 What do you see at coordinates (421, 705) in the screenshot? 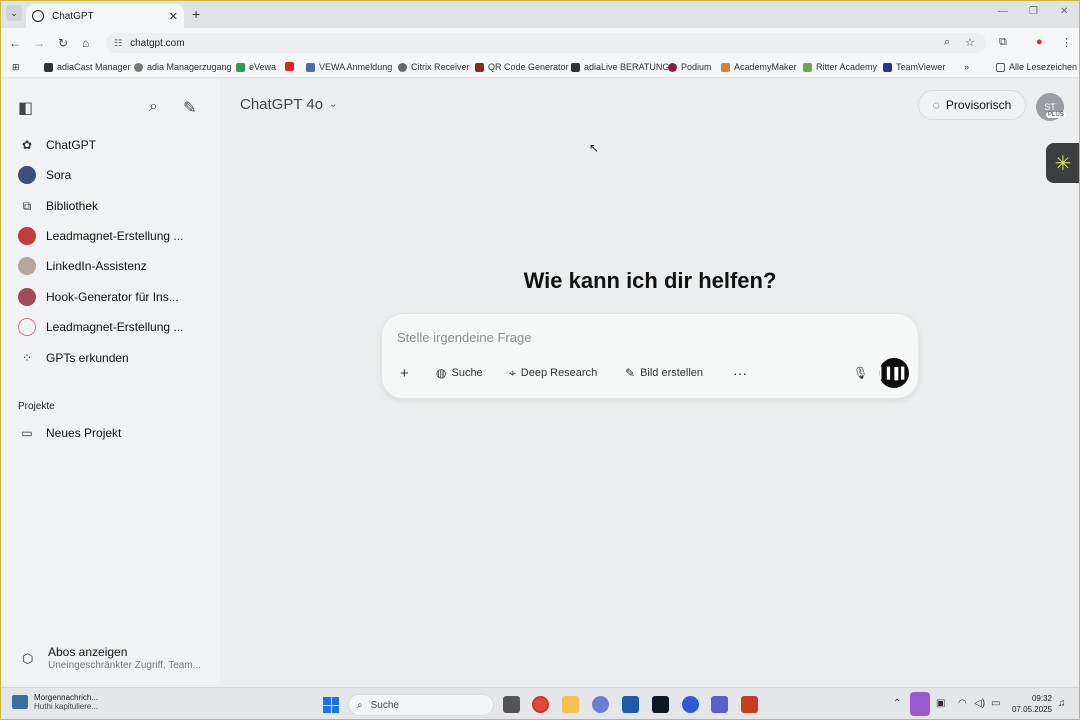
I see `taskbar-search: ⌕ Suche` at bounding box center [421, 705].